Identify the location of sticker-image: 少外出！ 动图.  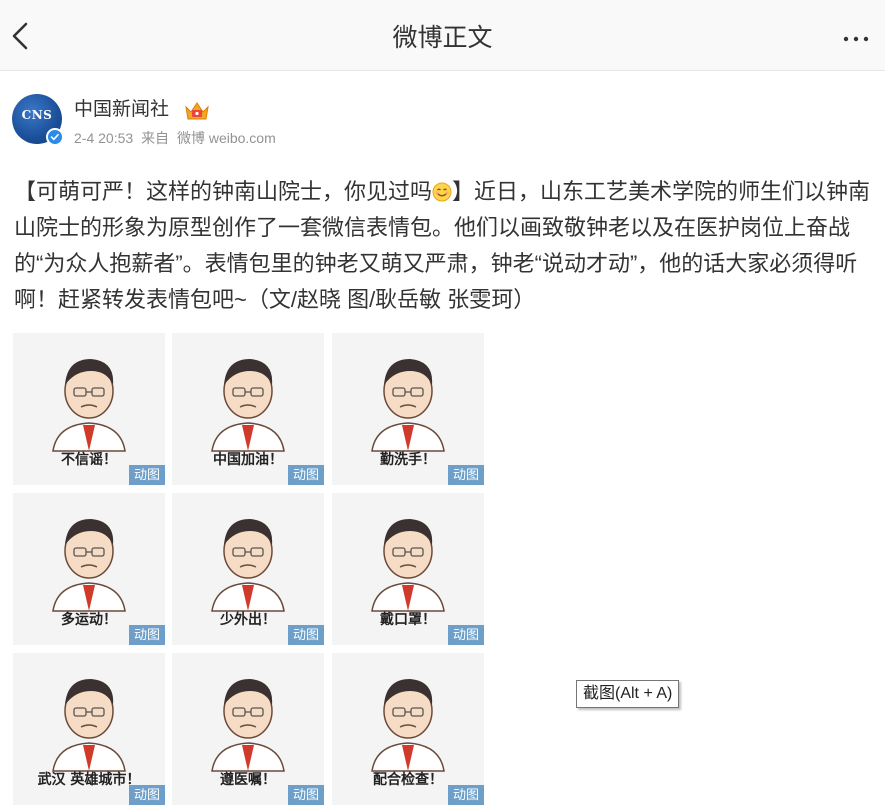
(248, 569).